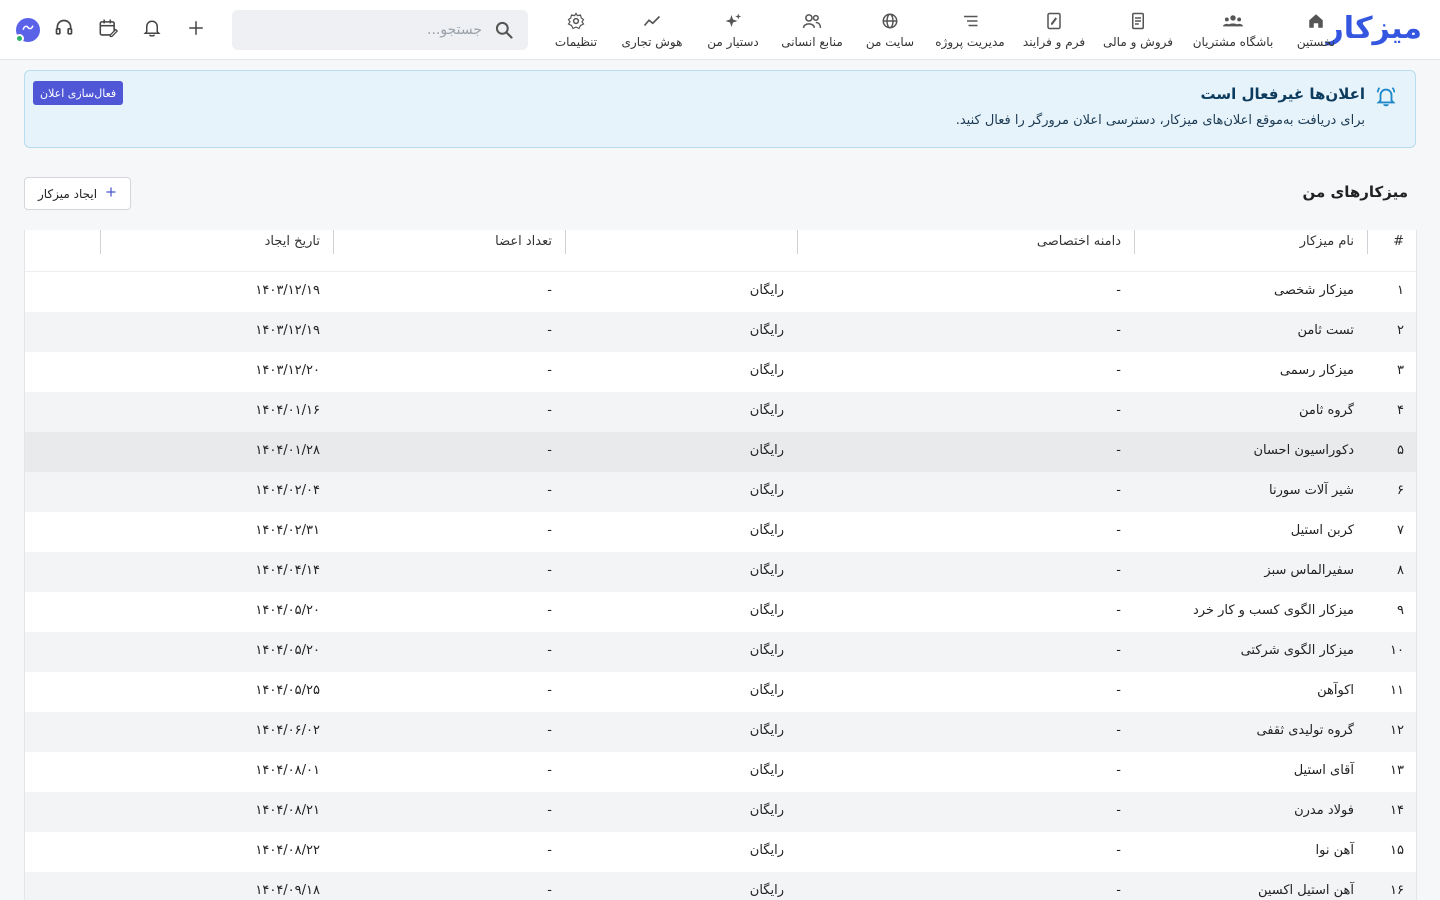 The height and width of the screenshot is (900, 1440). What do you see at coordinates (720, 292) in the screenshot?
I see `table-row: ۱ میزکار شخصی - رایگان - ۱۴۰۳/۱۲/۱۹` at bounding box center [720, 292].